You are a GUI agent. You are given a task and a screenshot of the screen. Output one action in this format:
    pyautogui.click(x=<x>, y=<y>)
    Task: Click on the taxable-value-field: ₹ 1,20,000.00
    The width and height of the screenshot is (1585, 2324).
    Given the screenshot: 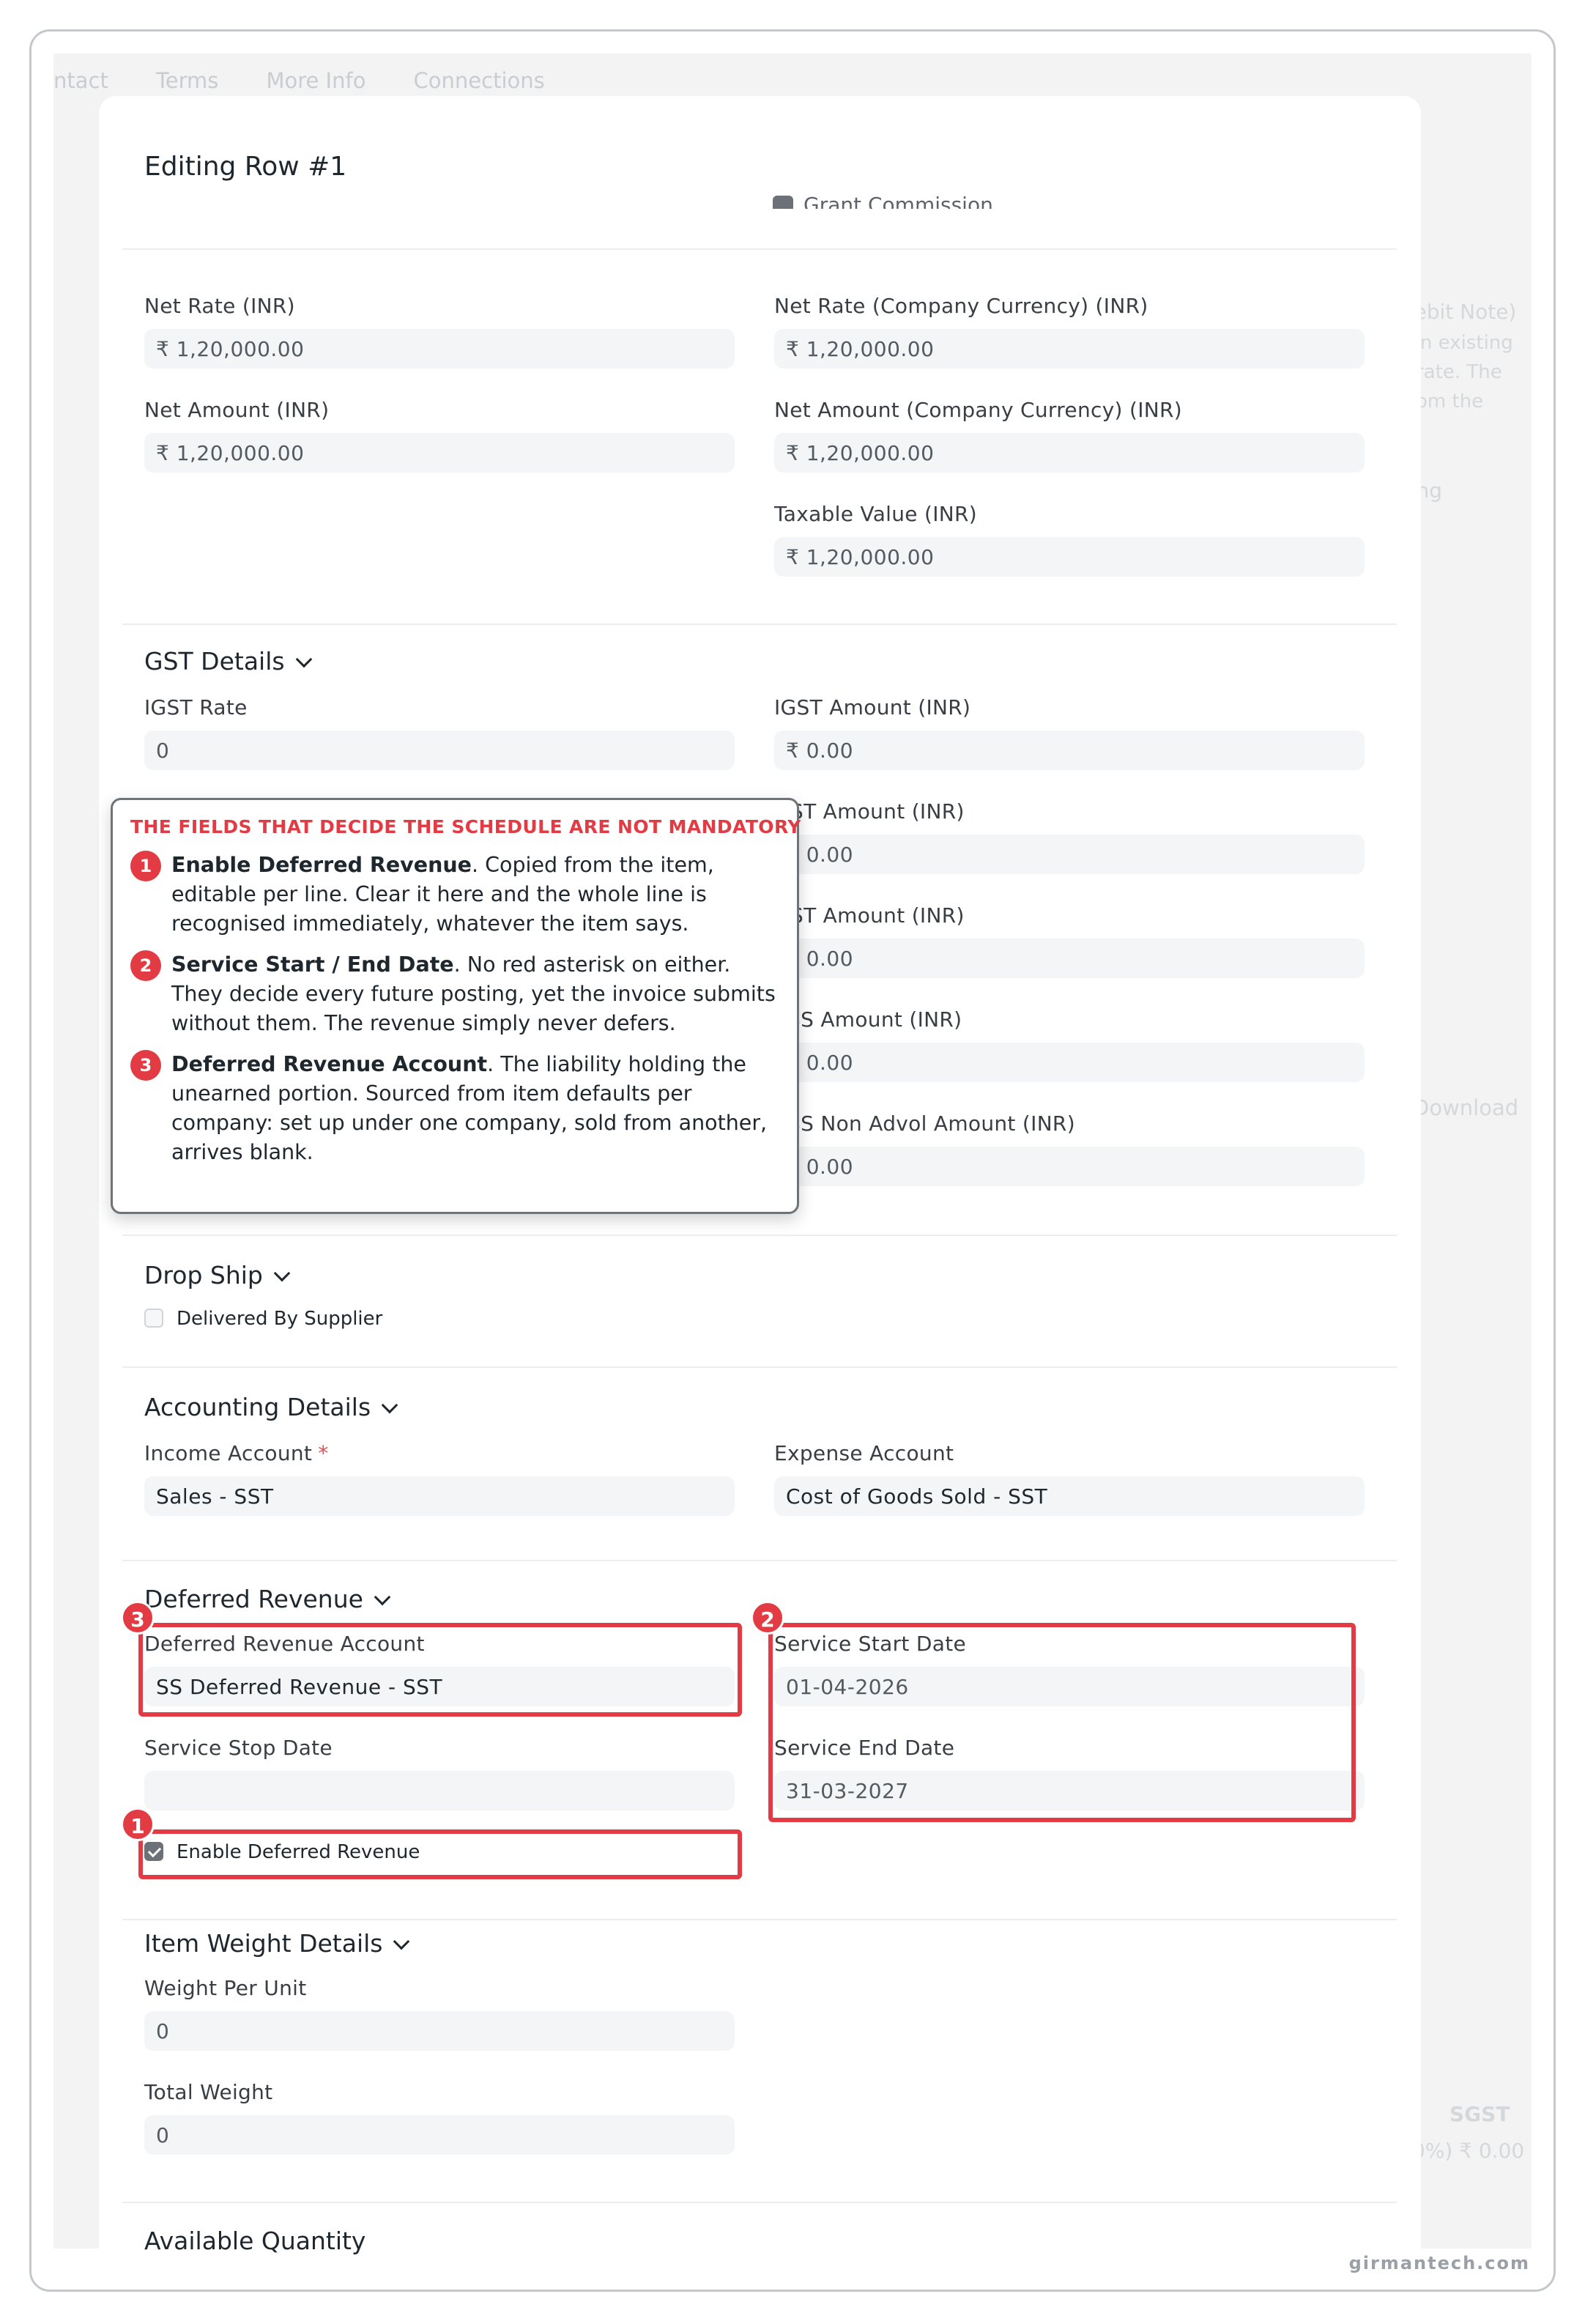 What is the action you would take?
    pyautogui.click(x=1069, y=557)
    